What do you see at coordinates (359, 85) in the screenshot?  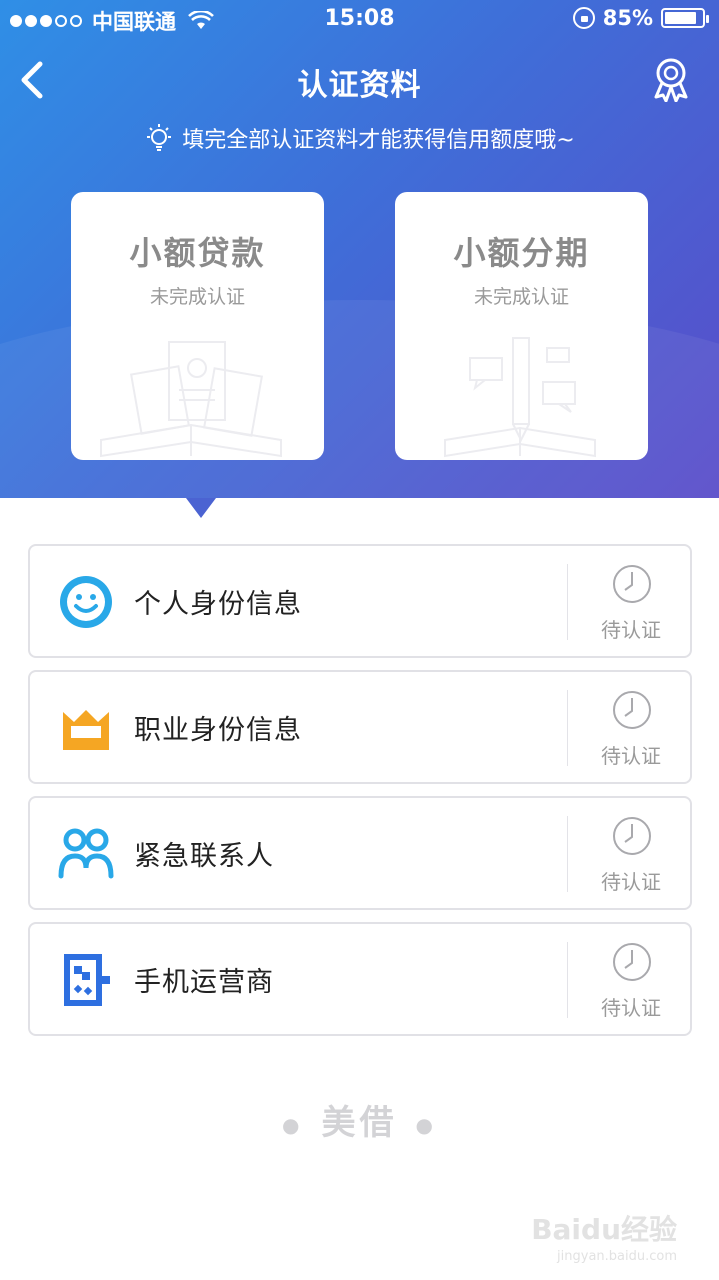 I see `page-title: 认证资料` at bounding box center [359, 85].